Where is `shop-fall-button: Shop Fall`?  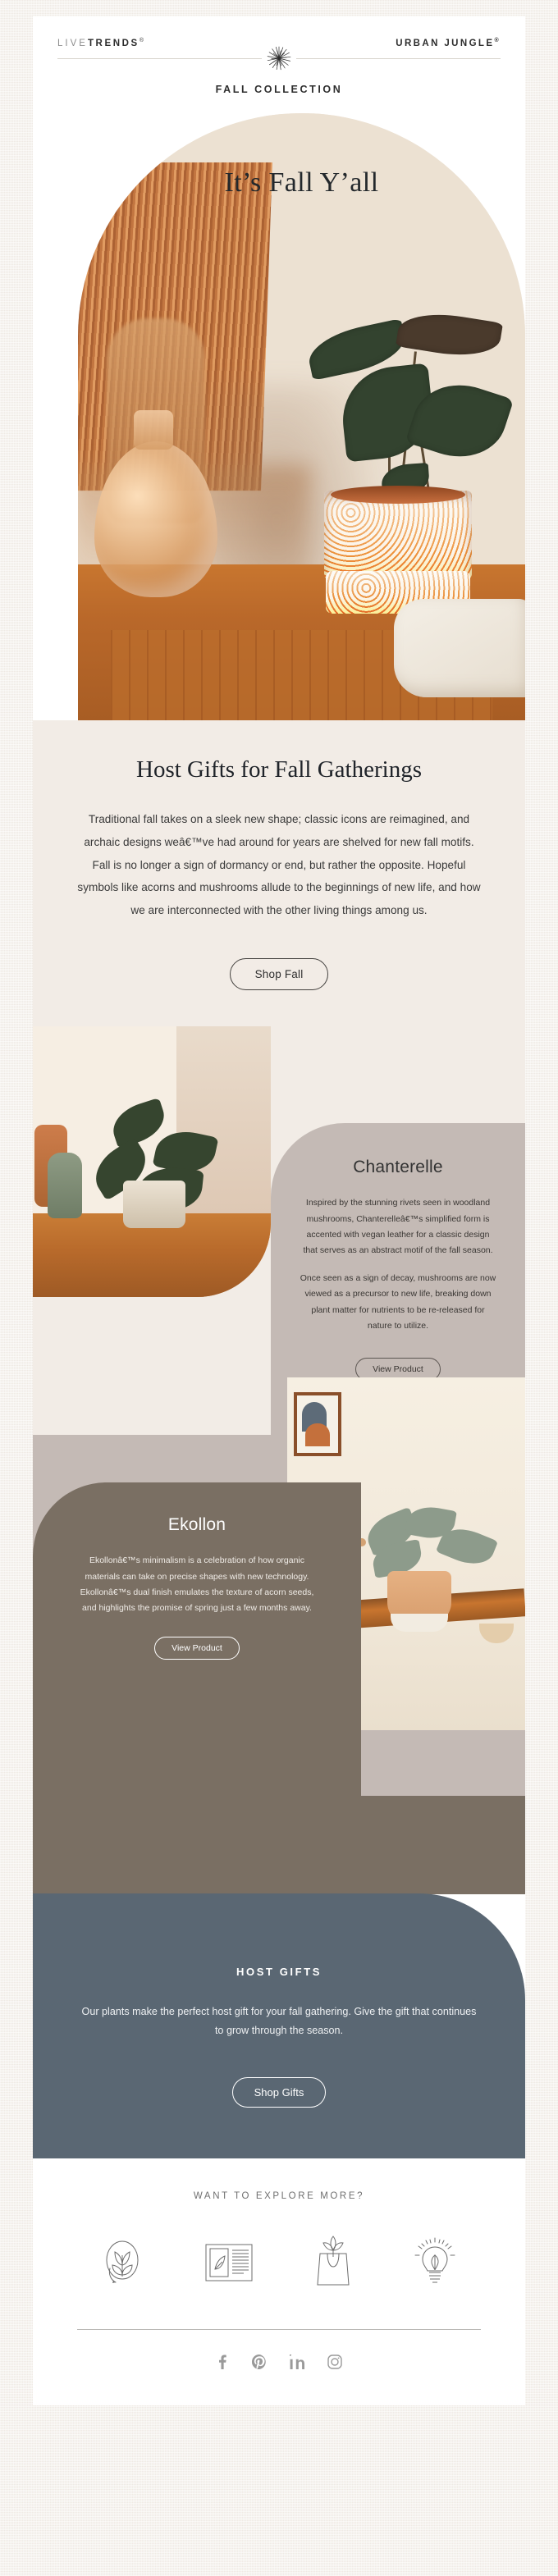
shop-fall-button: Shop Fall is located at coordinates (279, 975).